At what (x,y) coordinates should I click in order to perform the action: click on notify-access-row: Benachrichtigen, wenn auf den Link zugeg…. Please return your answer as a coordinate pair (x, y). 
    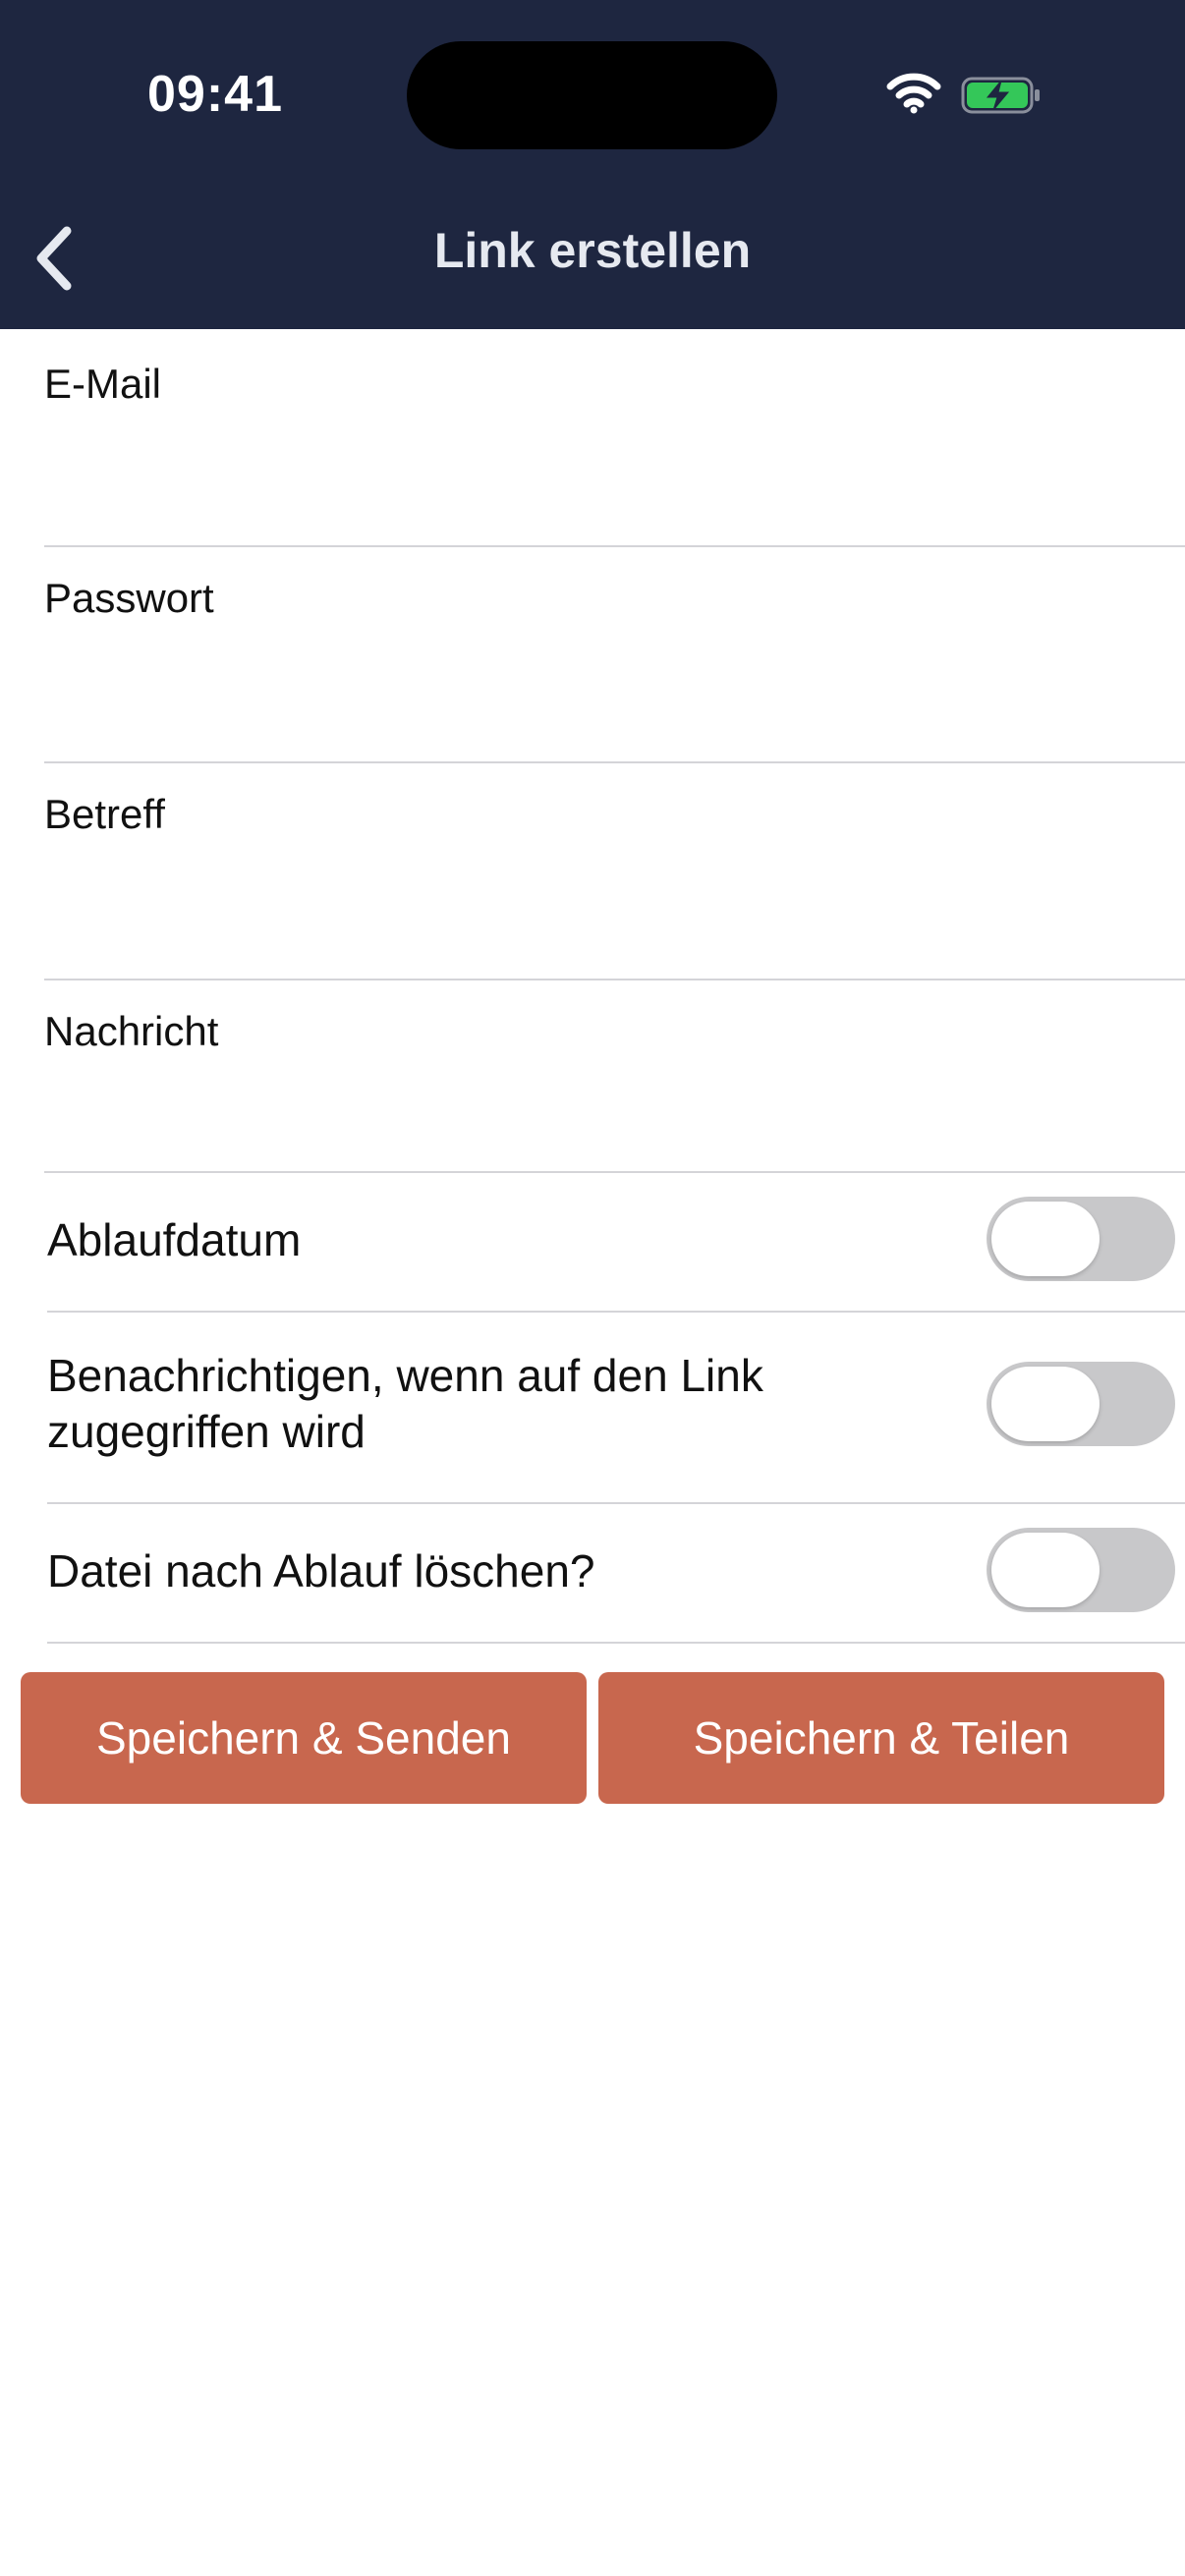
    Looking at the image, I should click on (616, 1407).